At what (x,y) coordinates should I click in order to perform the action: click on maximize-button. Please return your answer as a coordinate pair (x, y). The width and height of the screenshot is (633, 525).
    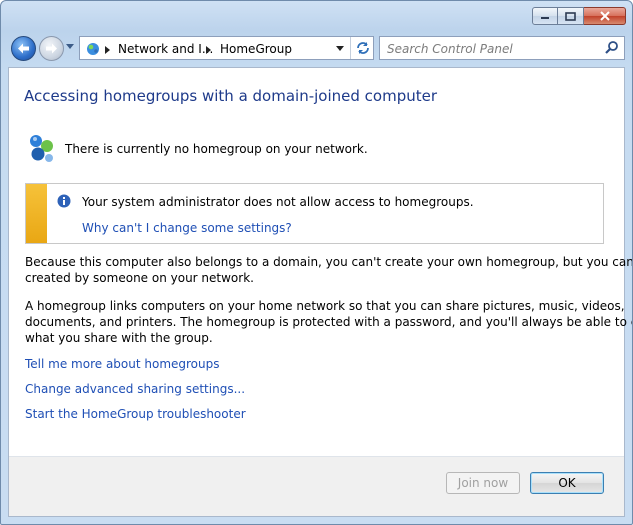
    Looking at the image, I should click on (571, 16).